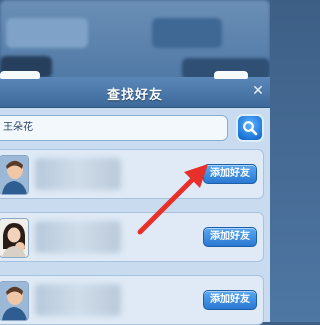 This screenshot has height=325, width=320. I want to click on add-friend-button: 添加好友, so click(230, 300).